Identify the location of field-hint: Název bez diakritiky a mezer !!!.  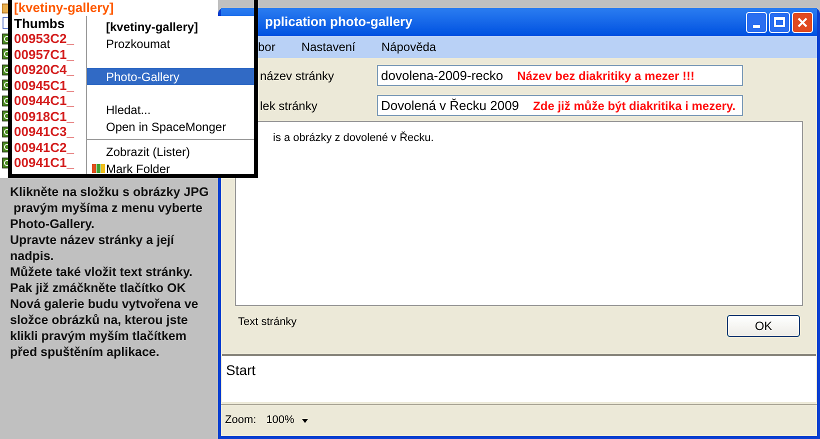
(606, 76).